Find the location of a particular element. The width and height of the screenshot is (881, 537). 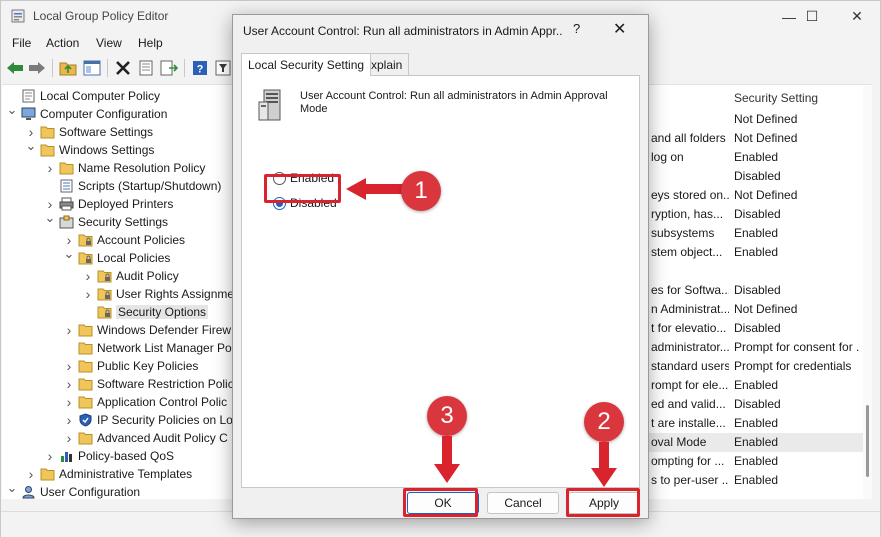

tree-item: Scripts (Startup/Shutdown) is located at coordinates (132, 186).